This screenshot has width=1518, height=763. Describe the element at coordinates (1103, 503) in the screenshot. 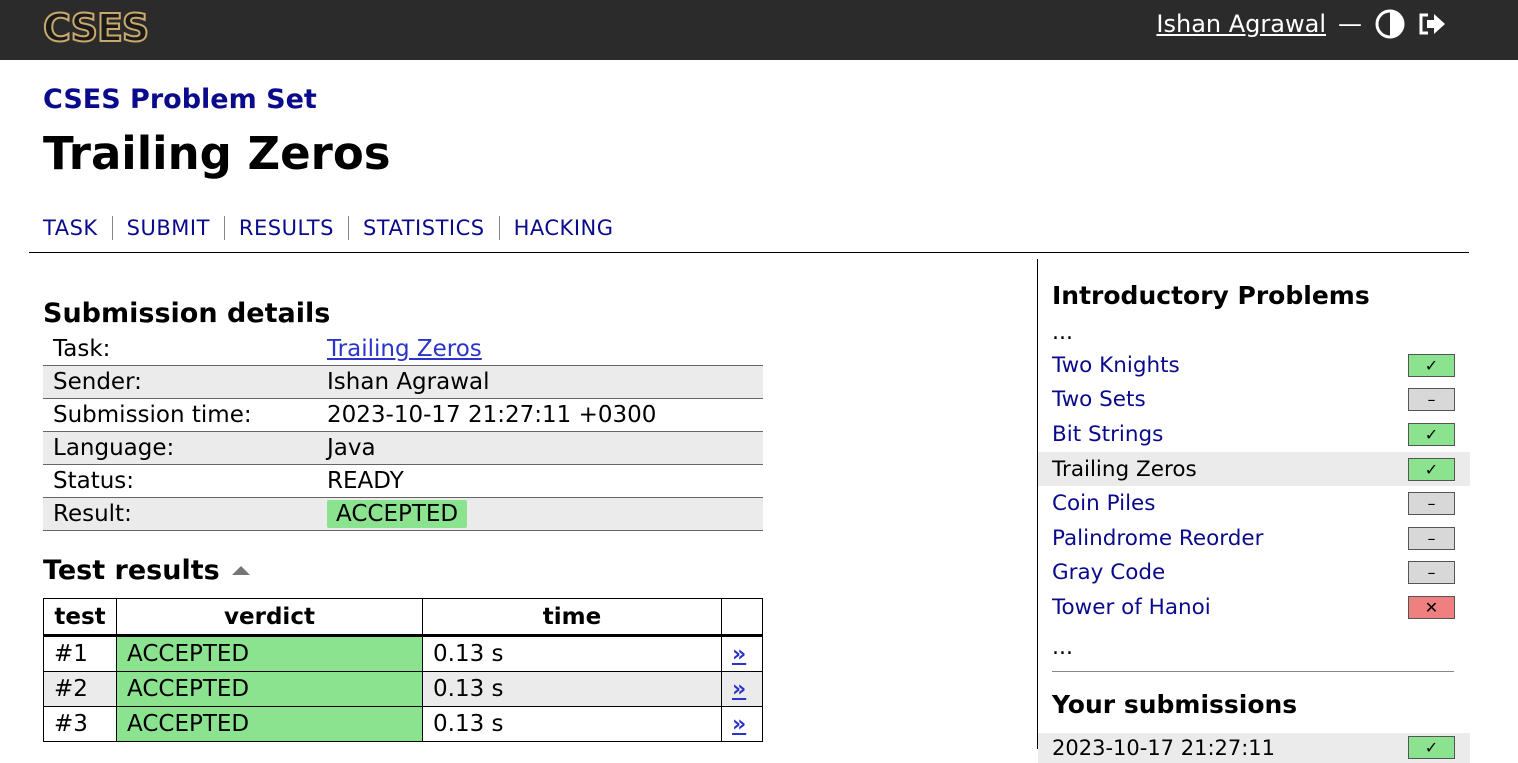

I see `problem-link: Coin Piles` at that location.